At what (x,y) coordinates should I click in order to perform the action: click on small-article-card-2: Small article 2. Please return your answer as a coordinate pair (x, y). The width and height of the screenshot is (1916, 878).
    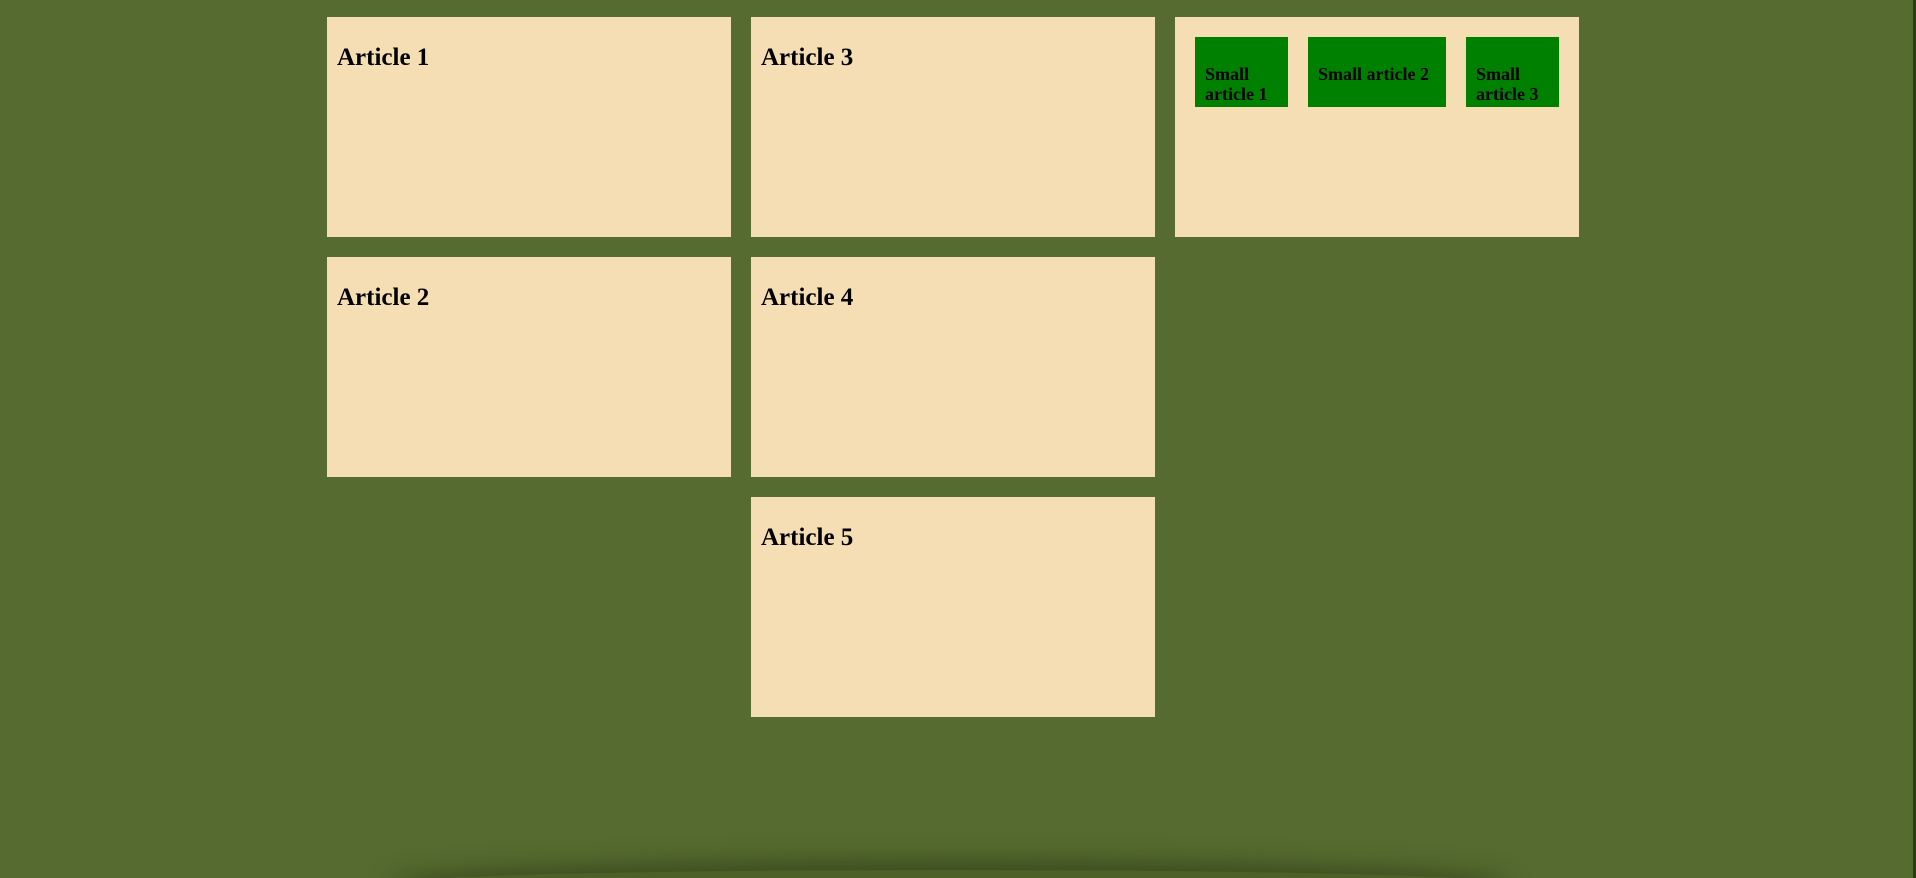
    Looking at the image, I should click on (1377, 72).